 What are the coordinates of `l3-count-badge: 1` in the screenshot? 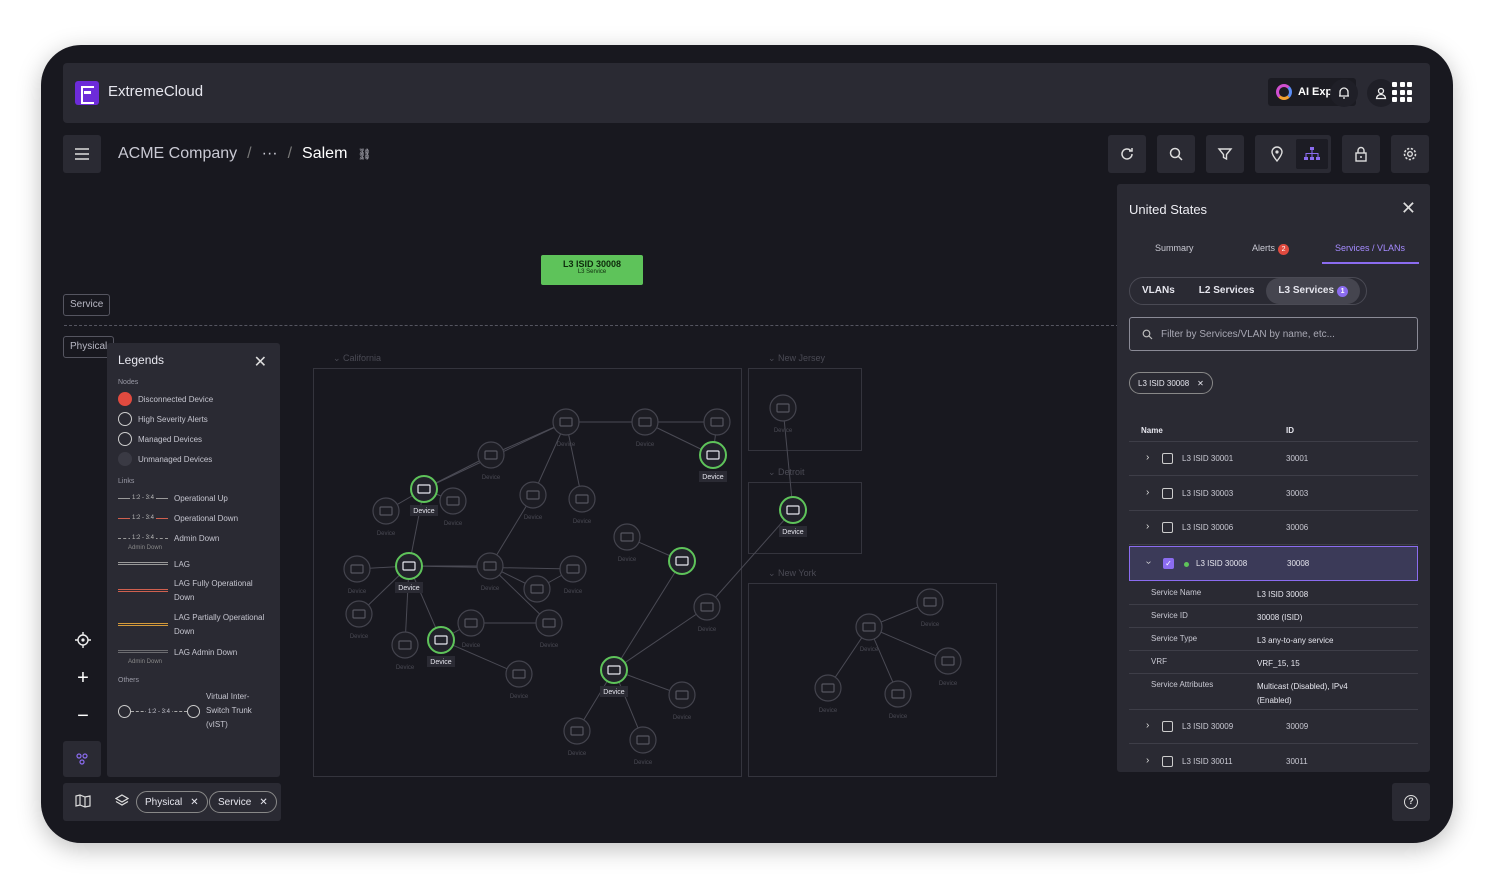 It's located at (1343, 291).